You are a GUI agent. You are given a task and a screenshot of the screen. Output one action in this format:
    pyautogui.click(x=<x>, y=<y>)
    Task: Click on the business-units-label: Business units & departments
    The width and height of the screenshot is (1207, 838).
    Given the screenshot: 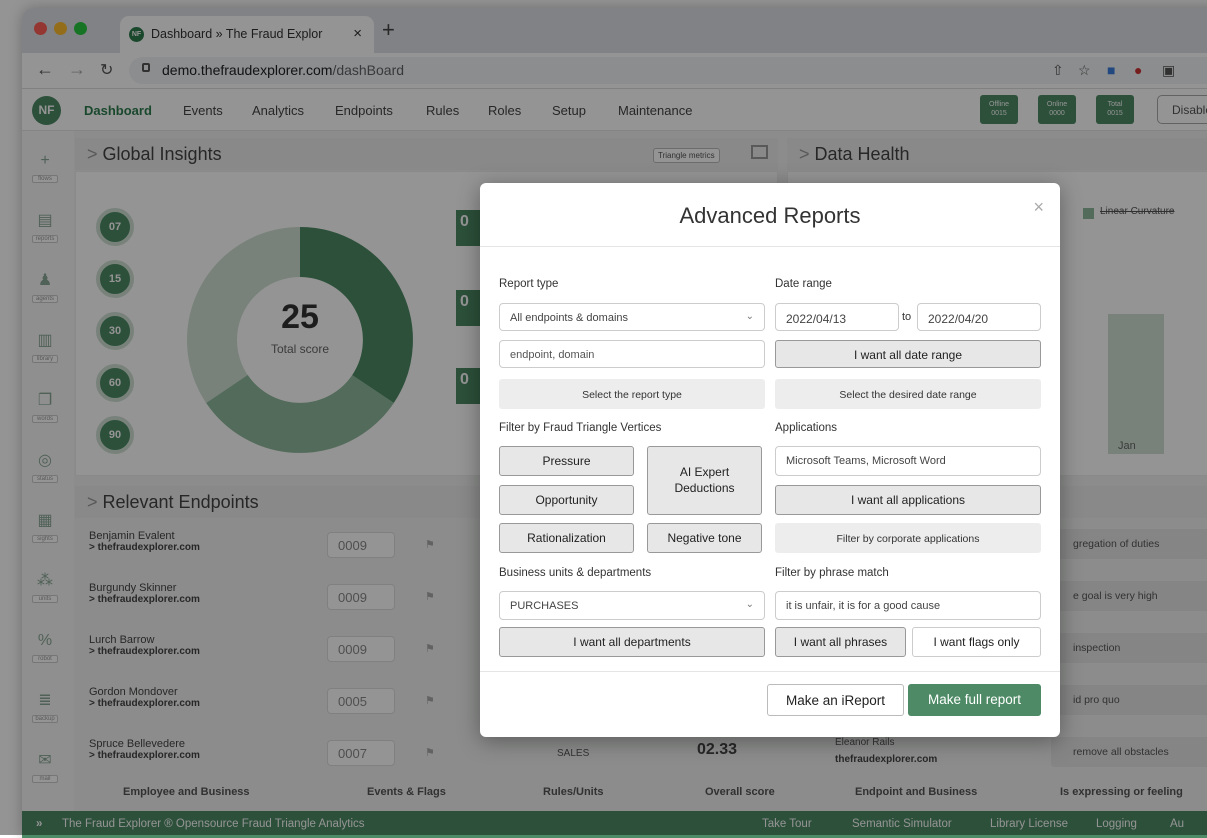 What is the action you would take?
    pyautogui.click(x=575, y=573)
    